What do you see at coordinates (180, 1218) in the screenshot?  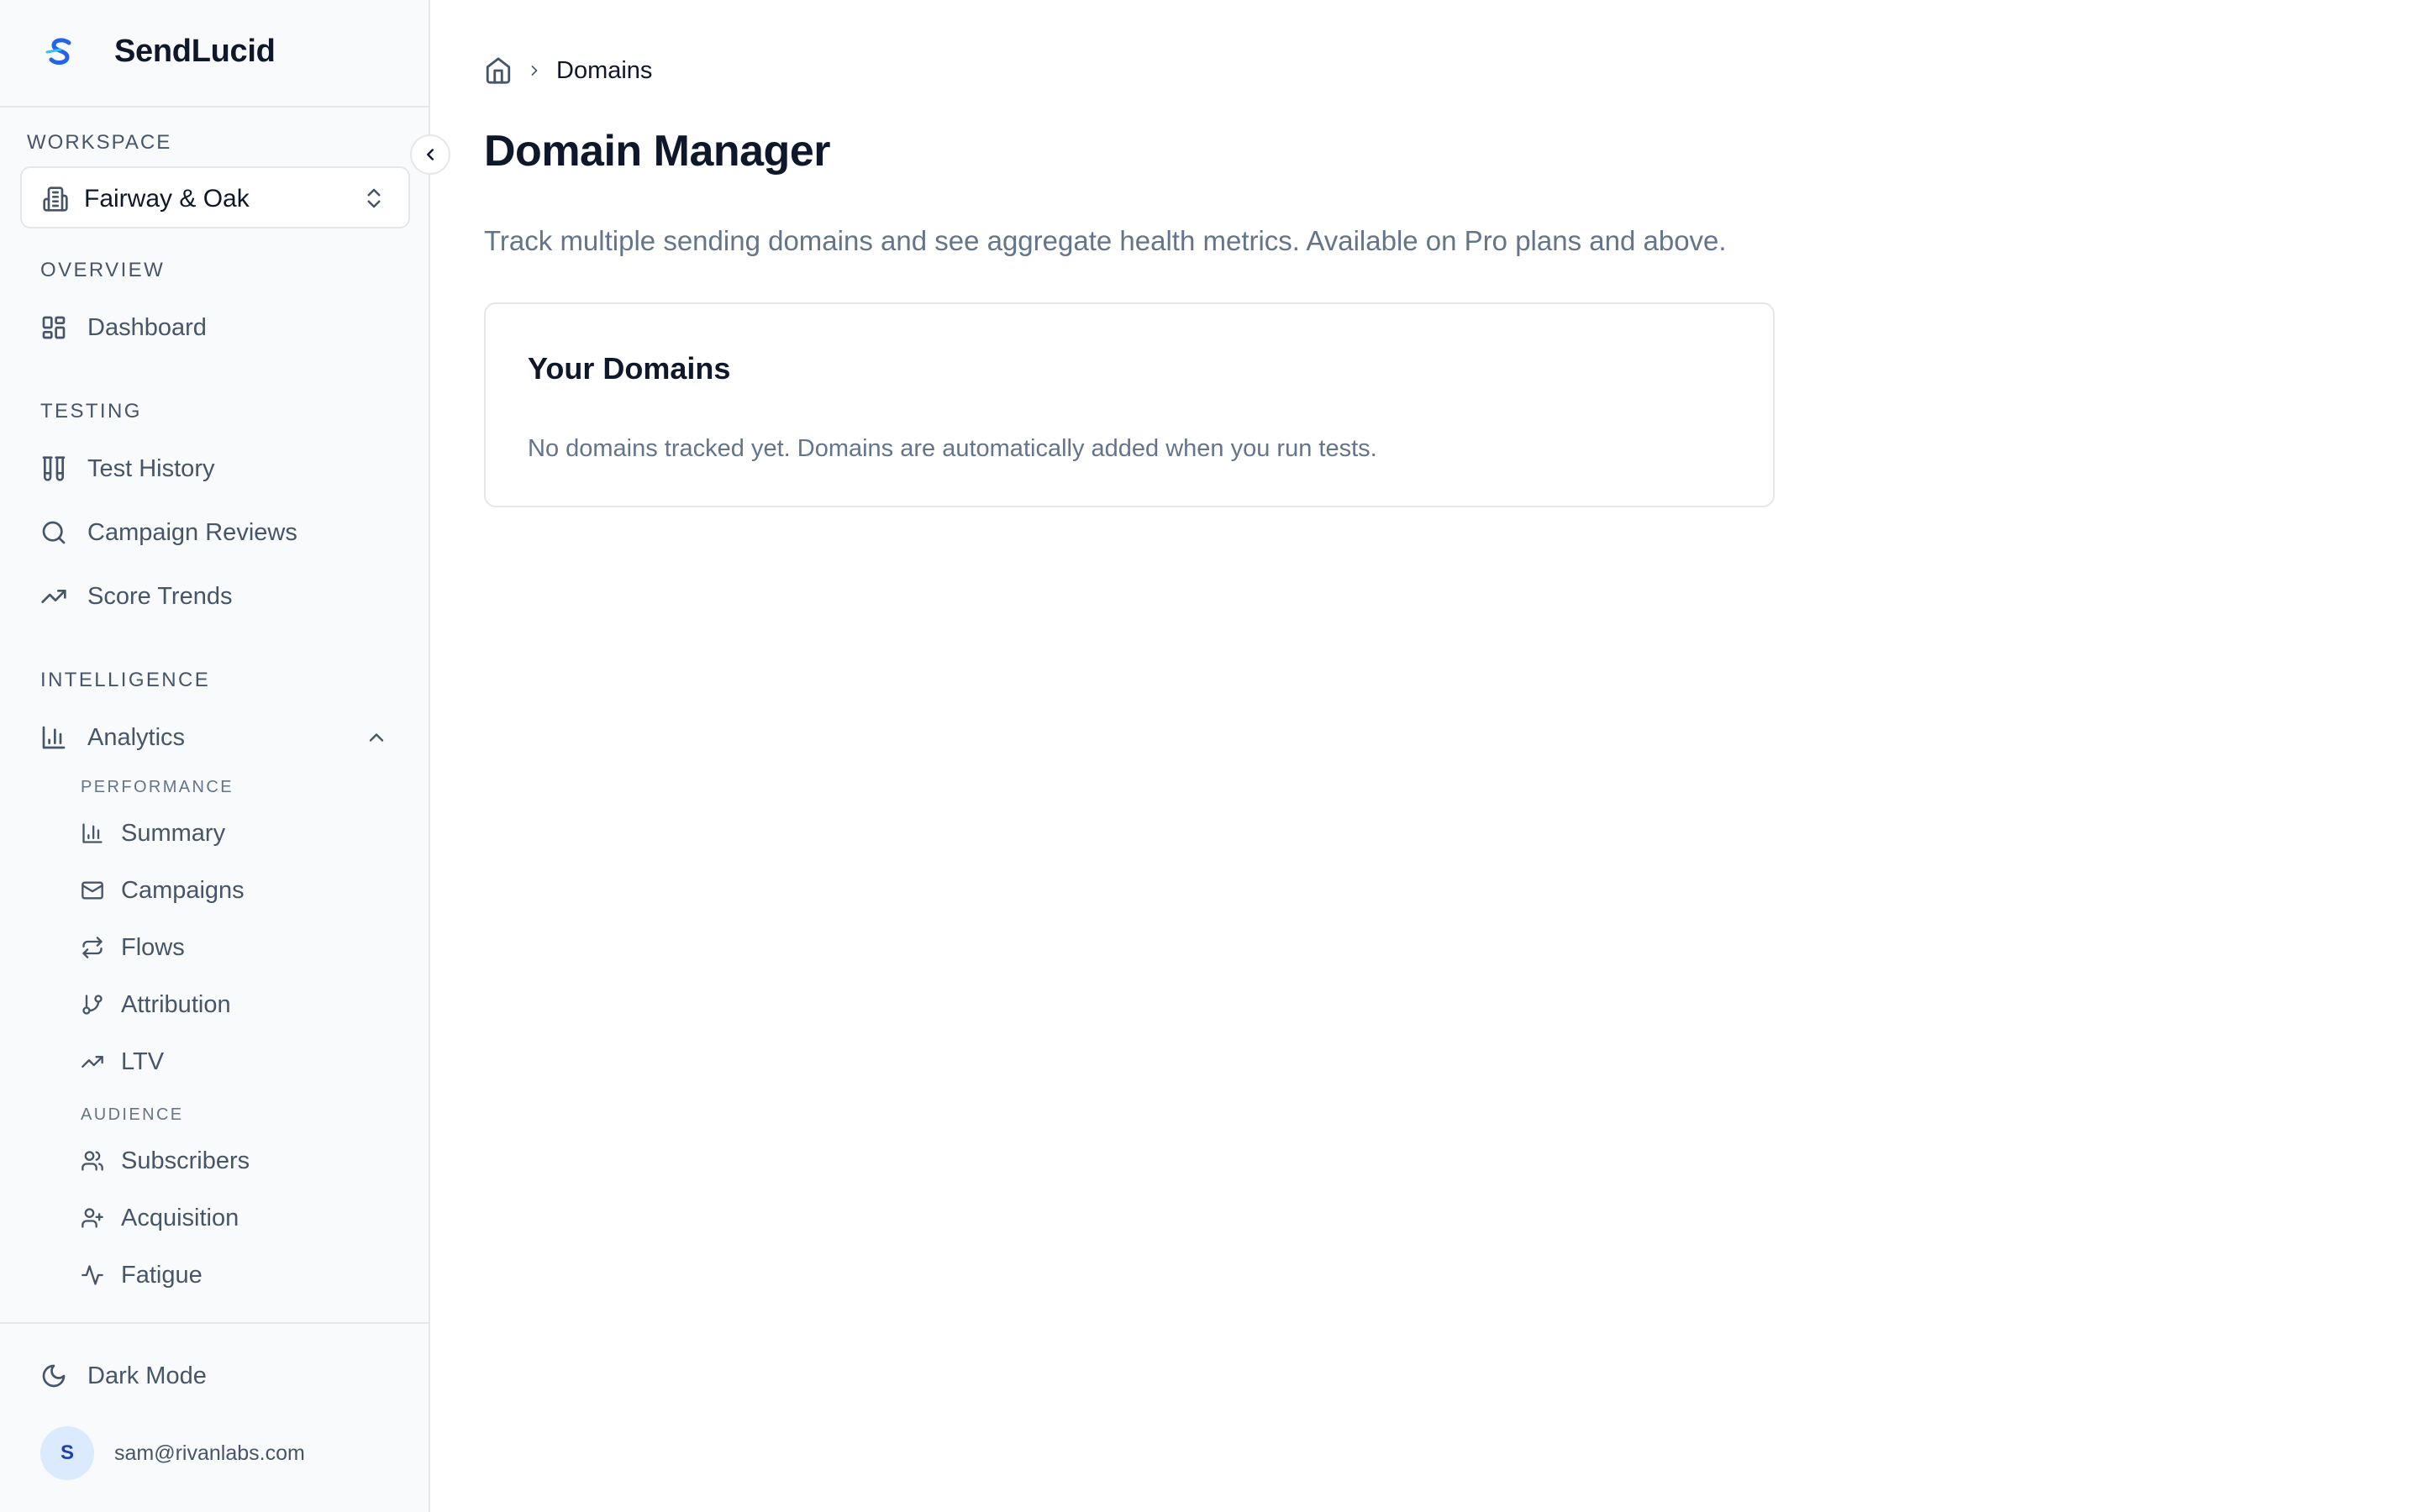 I see `sub-item-label: Acquisition` at bounding box center [180, 1218].